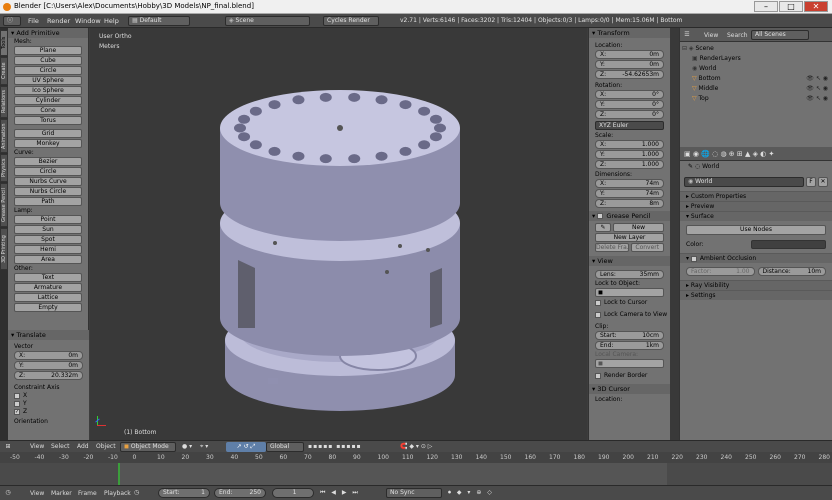 This screenshot has width=832, height=500. I want to click on end-frame-field: End: 250, so click(240, 493).